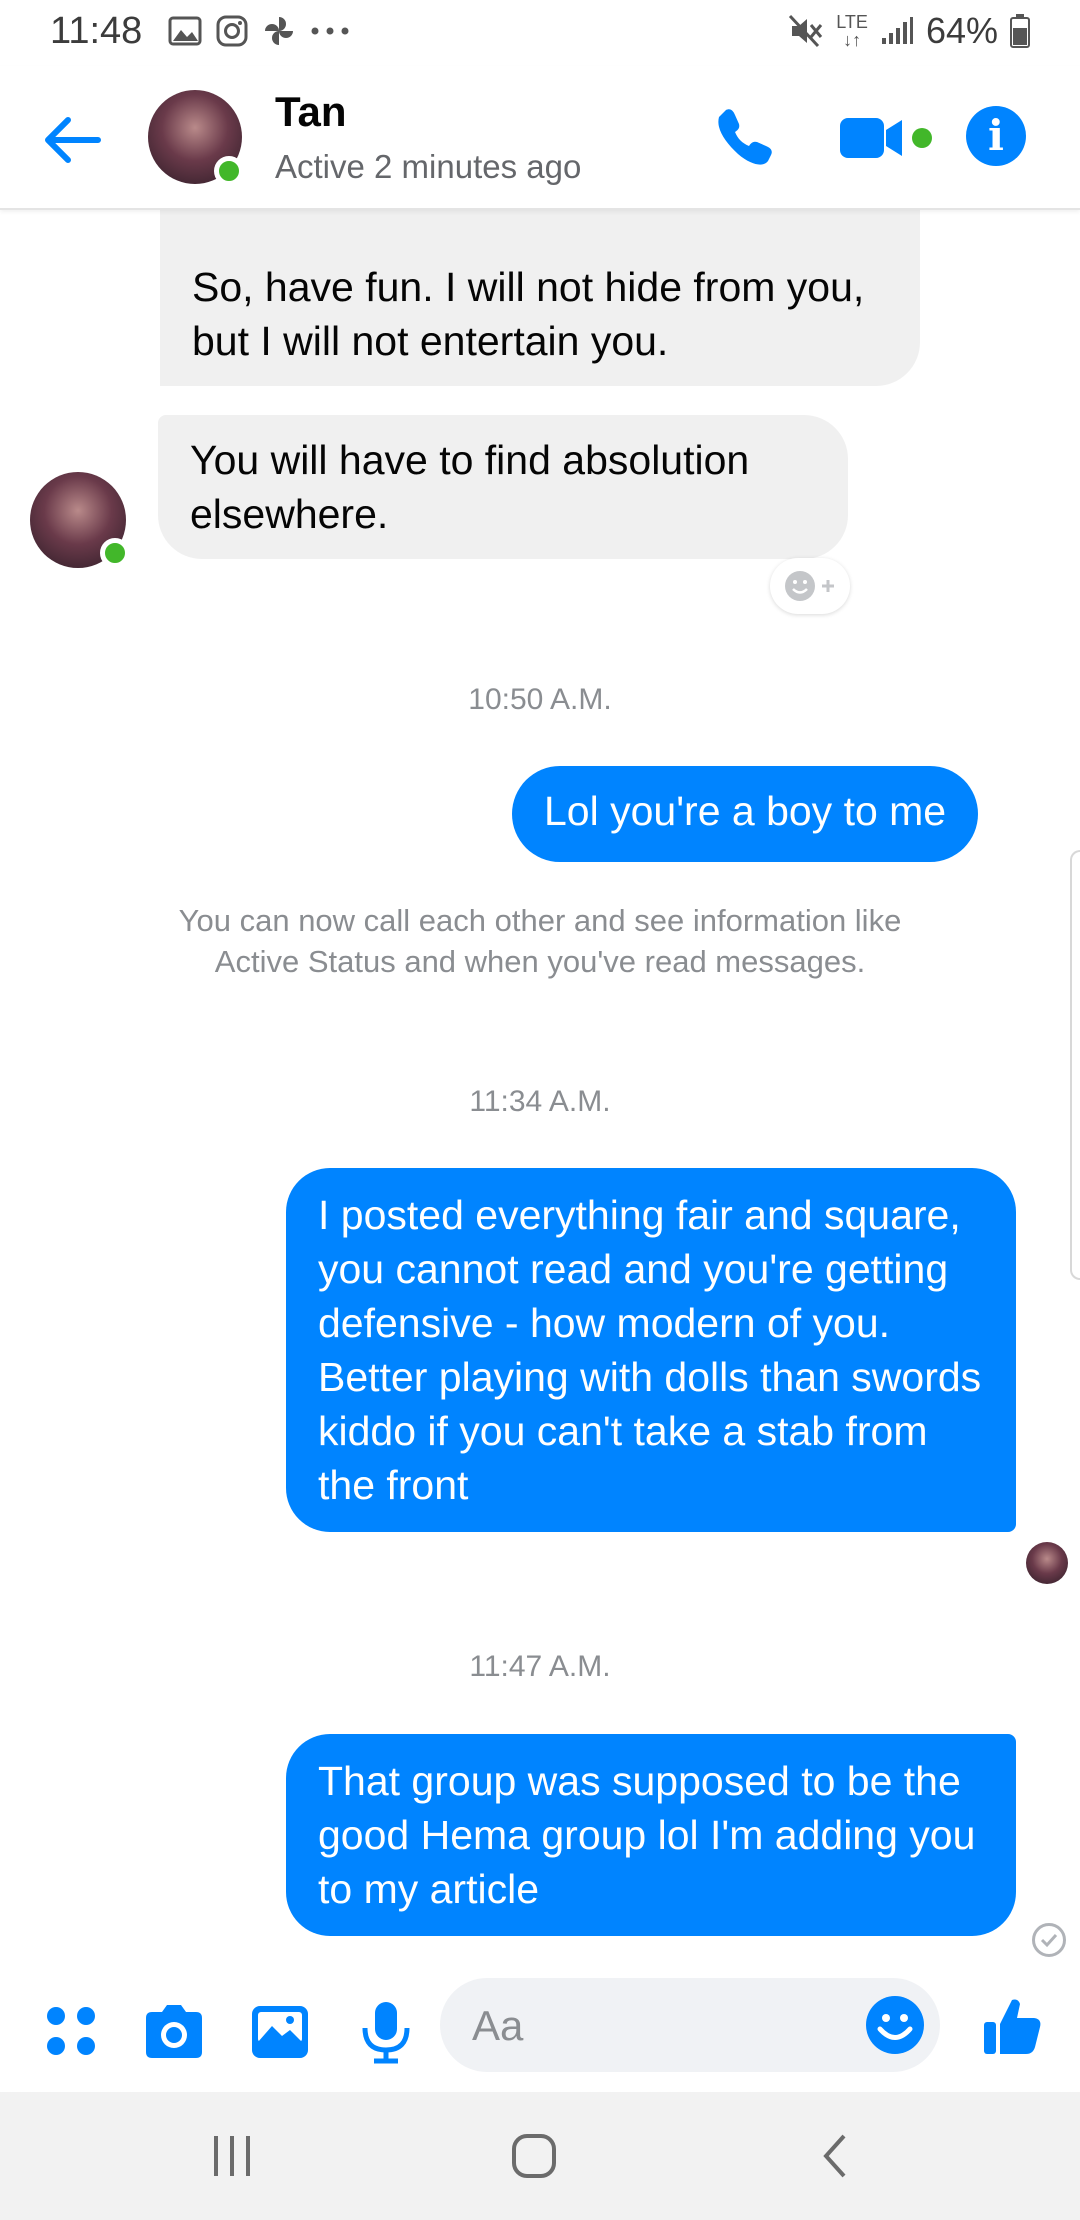 This screenshot has height=2220, width=1080. Describe the element at coordinates (1012, 2026) in the screenshot. I see `thumbs-up-icon` at that location.